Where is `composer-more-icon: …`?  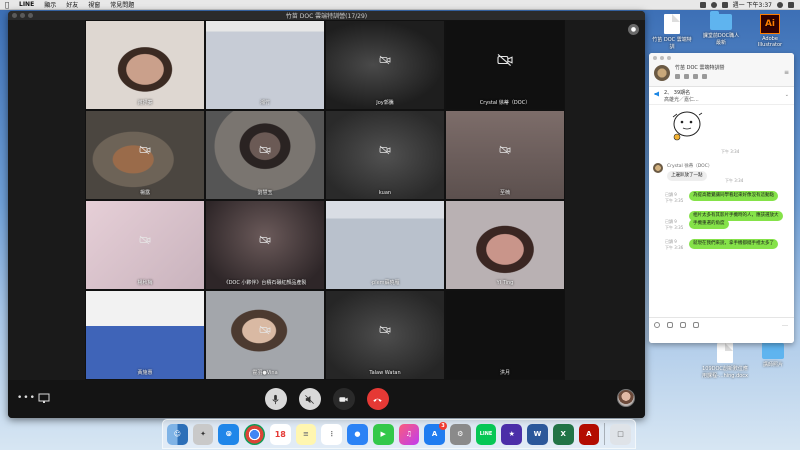
composer-more-icon: … is located at coordinates (785, 324).